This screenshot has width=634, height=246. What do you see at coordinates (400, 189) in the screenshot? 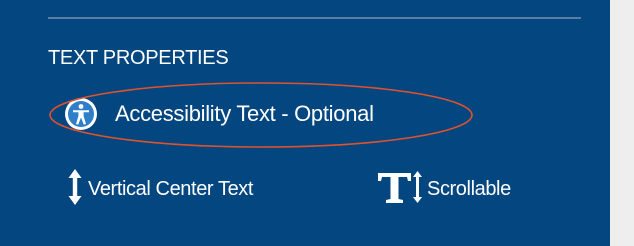
I see `text-height-icon` at bounding box center [400, 189].